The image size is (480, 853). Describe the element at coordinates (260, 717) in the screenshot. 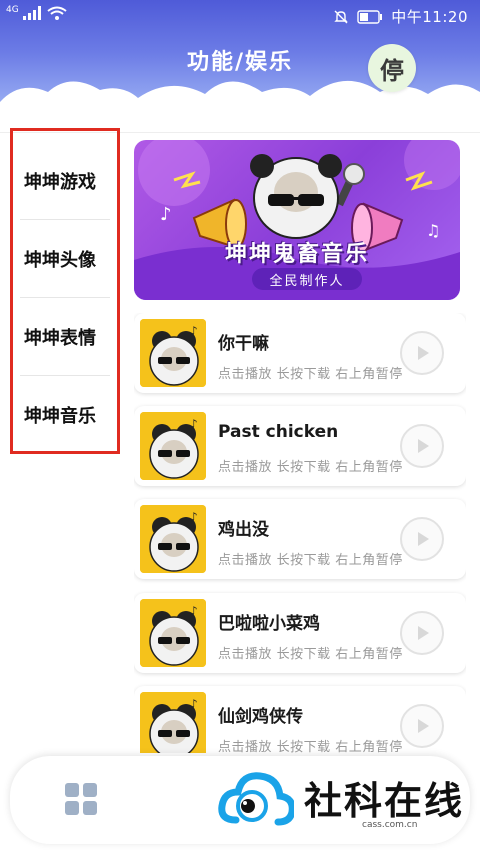

I see `song-title: 仙剑鸡侠传` at that location.